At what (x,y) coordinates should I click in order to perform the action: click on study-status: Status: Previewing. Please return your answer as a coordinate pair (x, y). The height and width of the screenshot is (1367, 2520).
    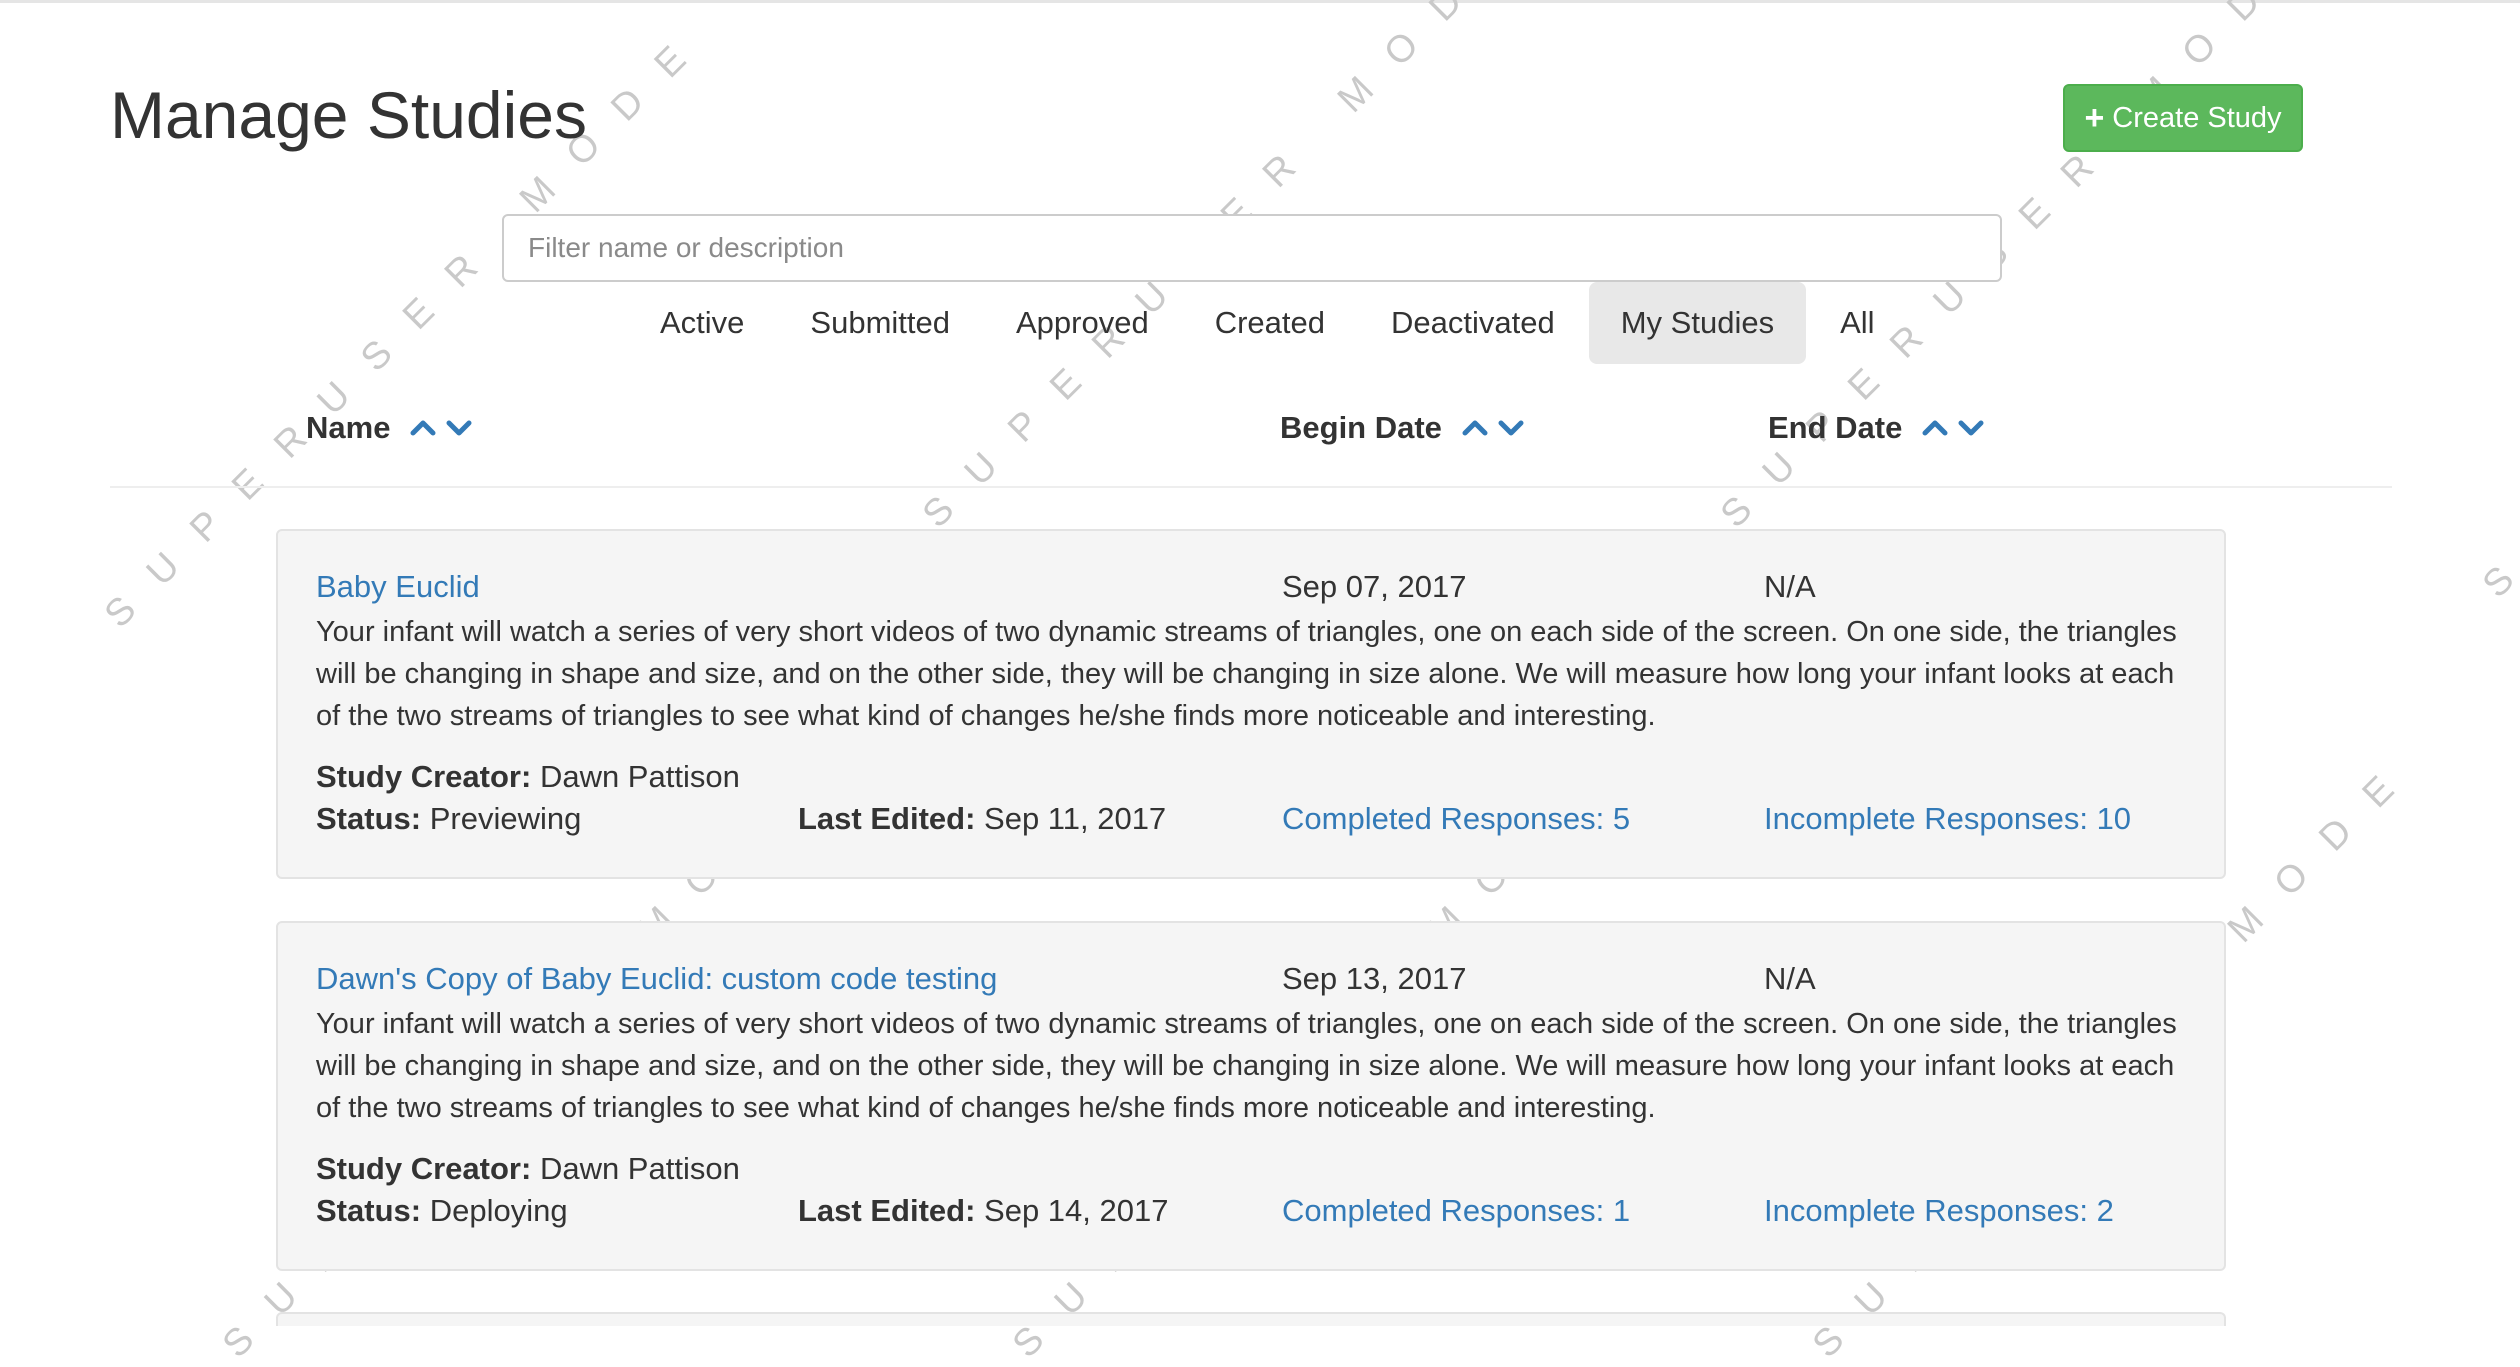
    Looking at the image, I should click on (448, 819).